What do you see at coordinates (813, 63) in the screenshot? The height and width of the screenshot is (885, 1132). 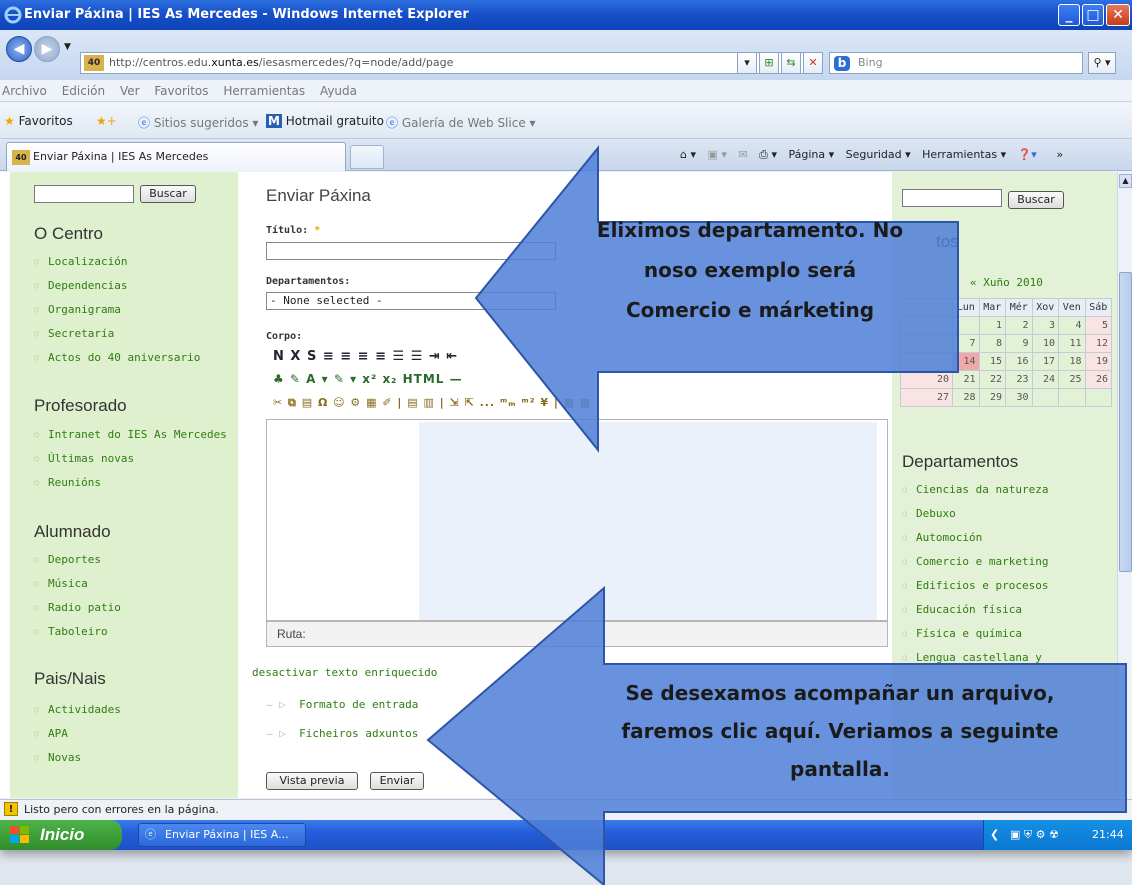 I see `stop-icon: ✕` at bounding box center [813, 63].